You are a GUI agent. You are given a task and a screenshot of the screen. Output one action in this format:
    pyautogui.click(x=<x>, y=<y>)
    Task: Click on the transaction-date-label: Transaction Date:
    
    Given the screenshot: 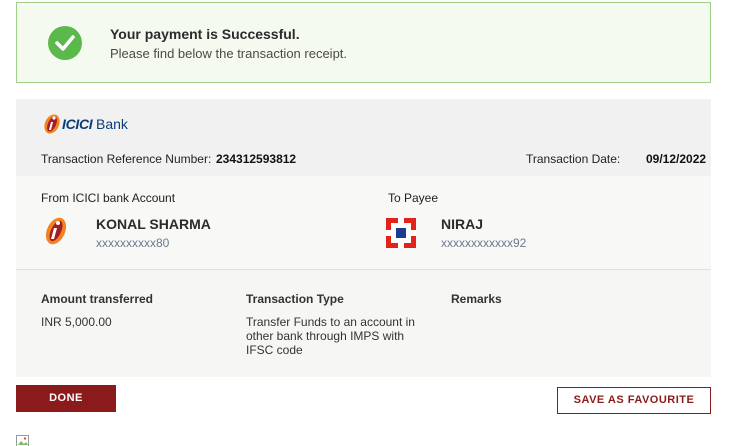 What is the action you would take?
    pyautogui.click(x=573, y=159)
    